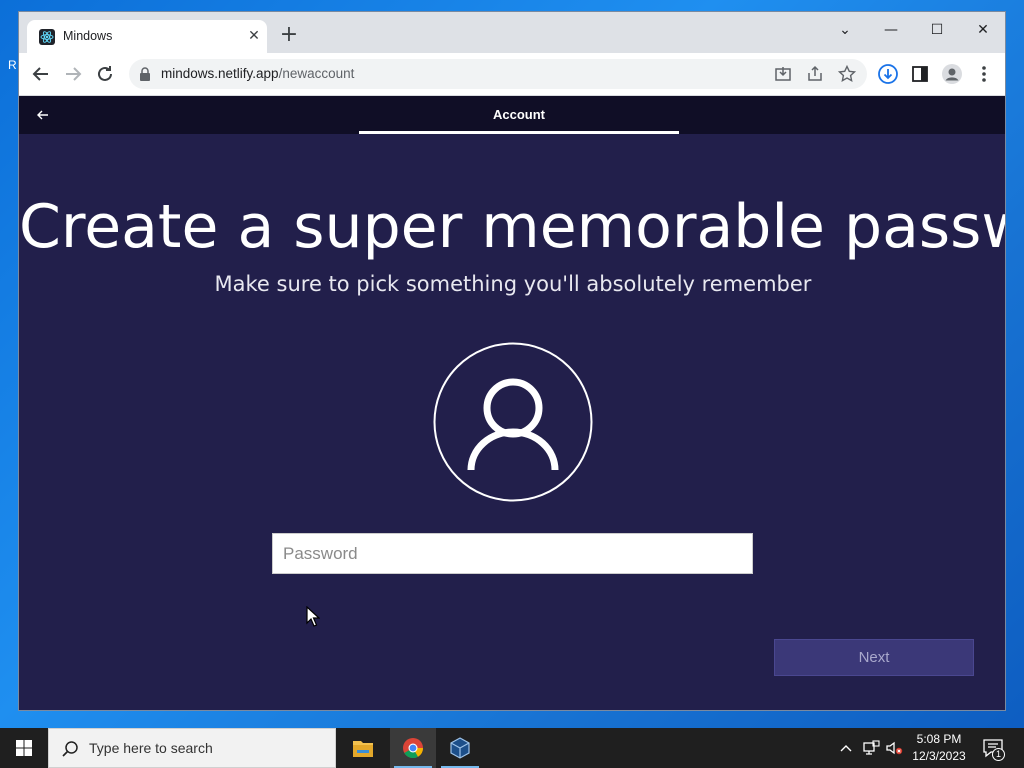 The width and height of the screenshot is (1024, 768). I want to click on bookmark-star-icon, so click(847, 74).